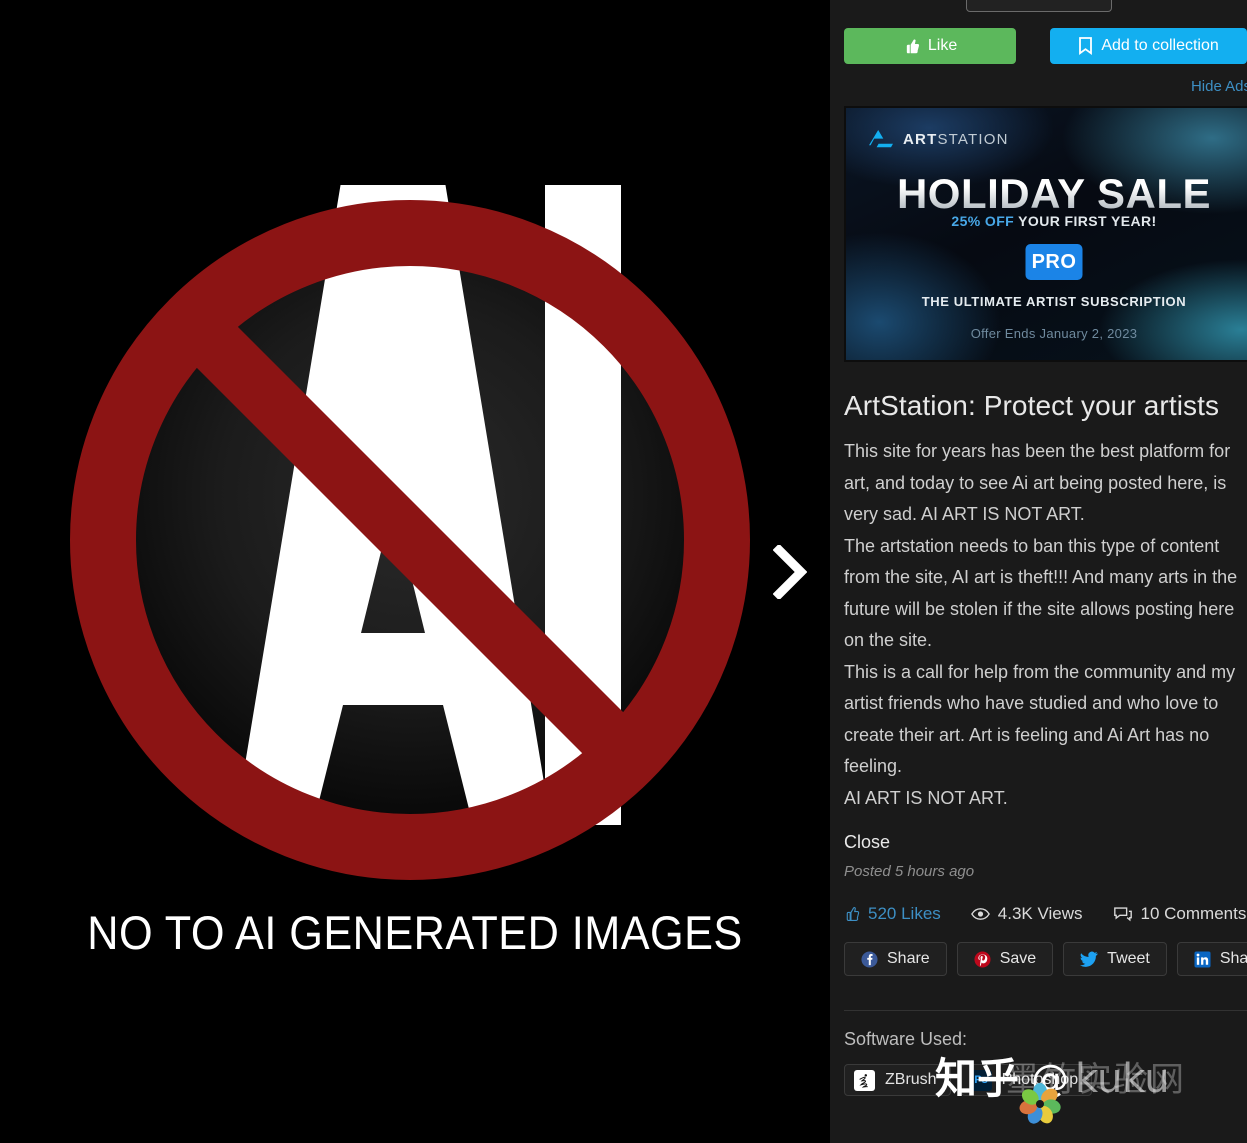  Describe the element at coordinates (1054, 262) in the screenshot. I see `ad-pro-badge: PRO` at that location.